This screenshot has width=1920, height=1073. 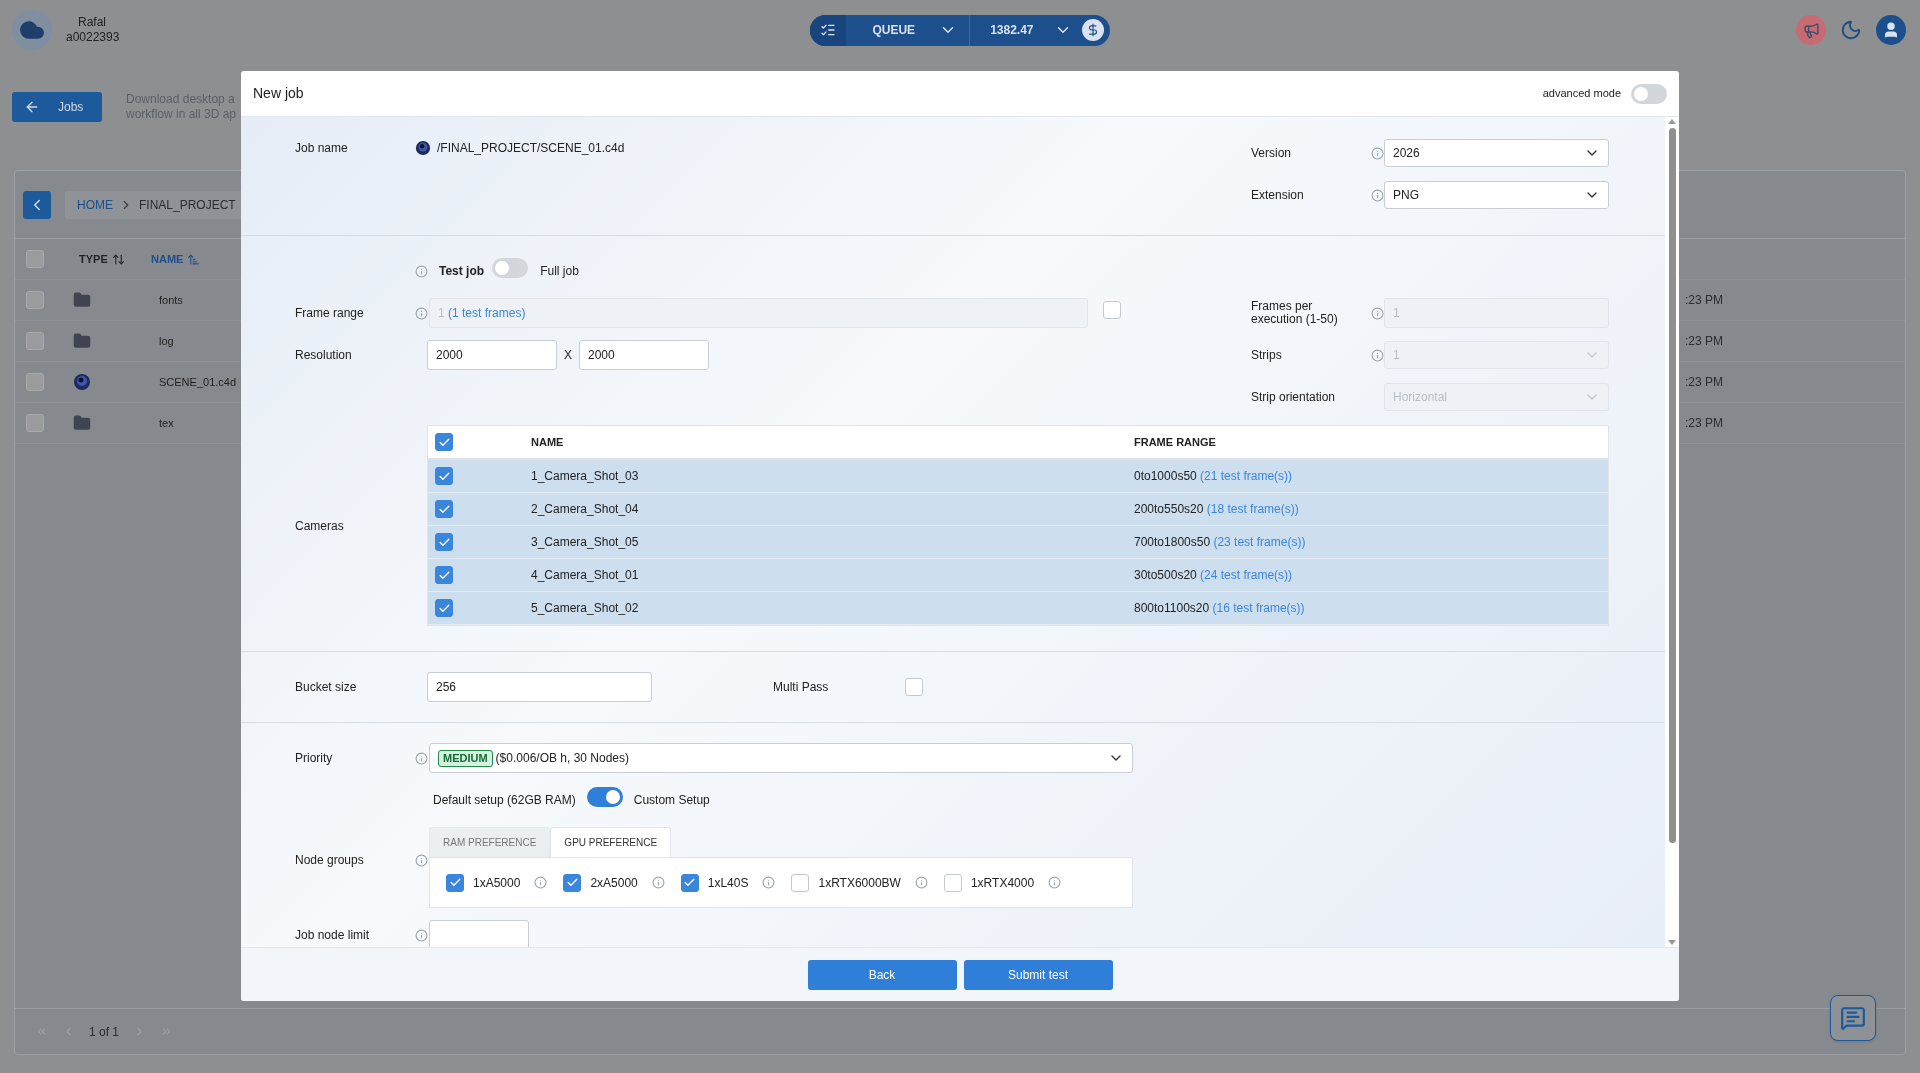 I want to click on page-indicator: 1 of 1, so click(x=104, y=1032).